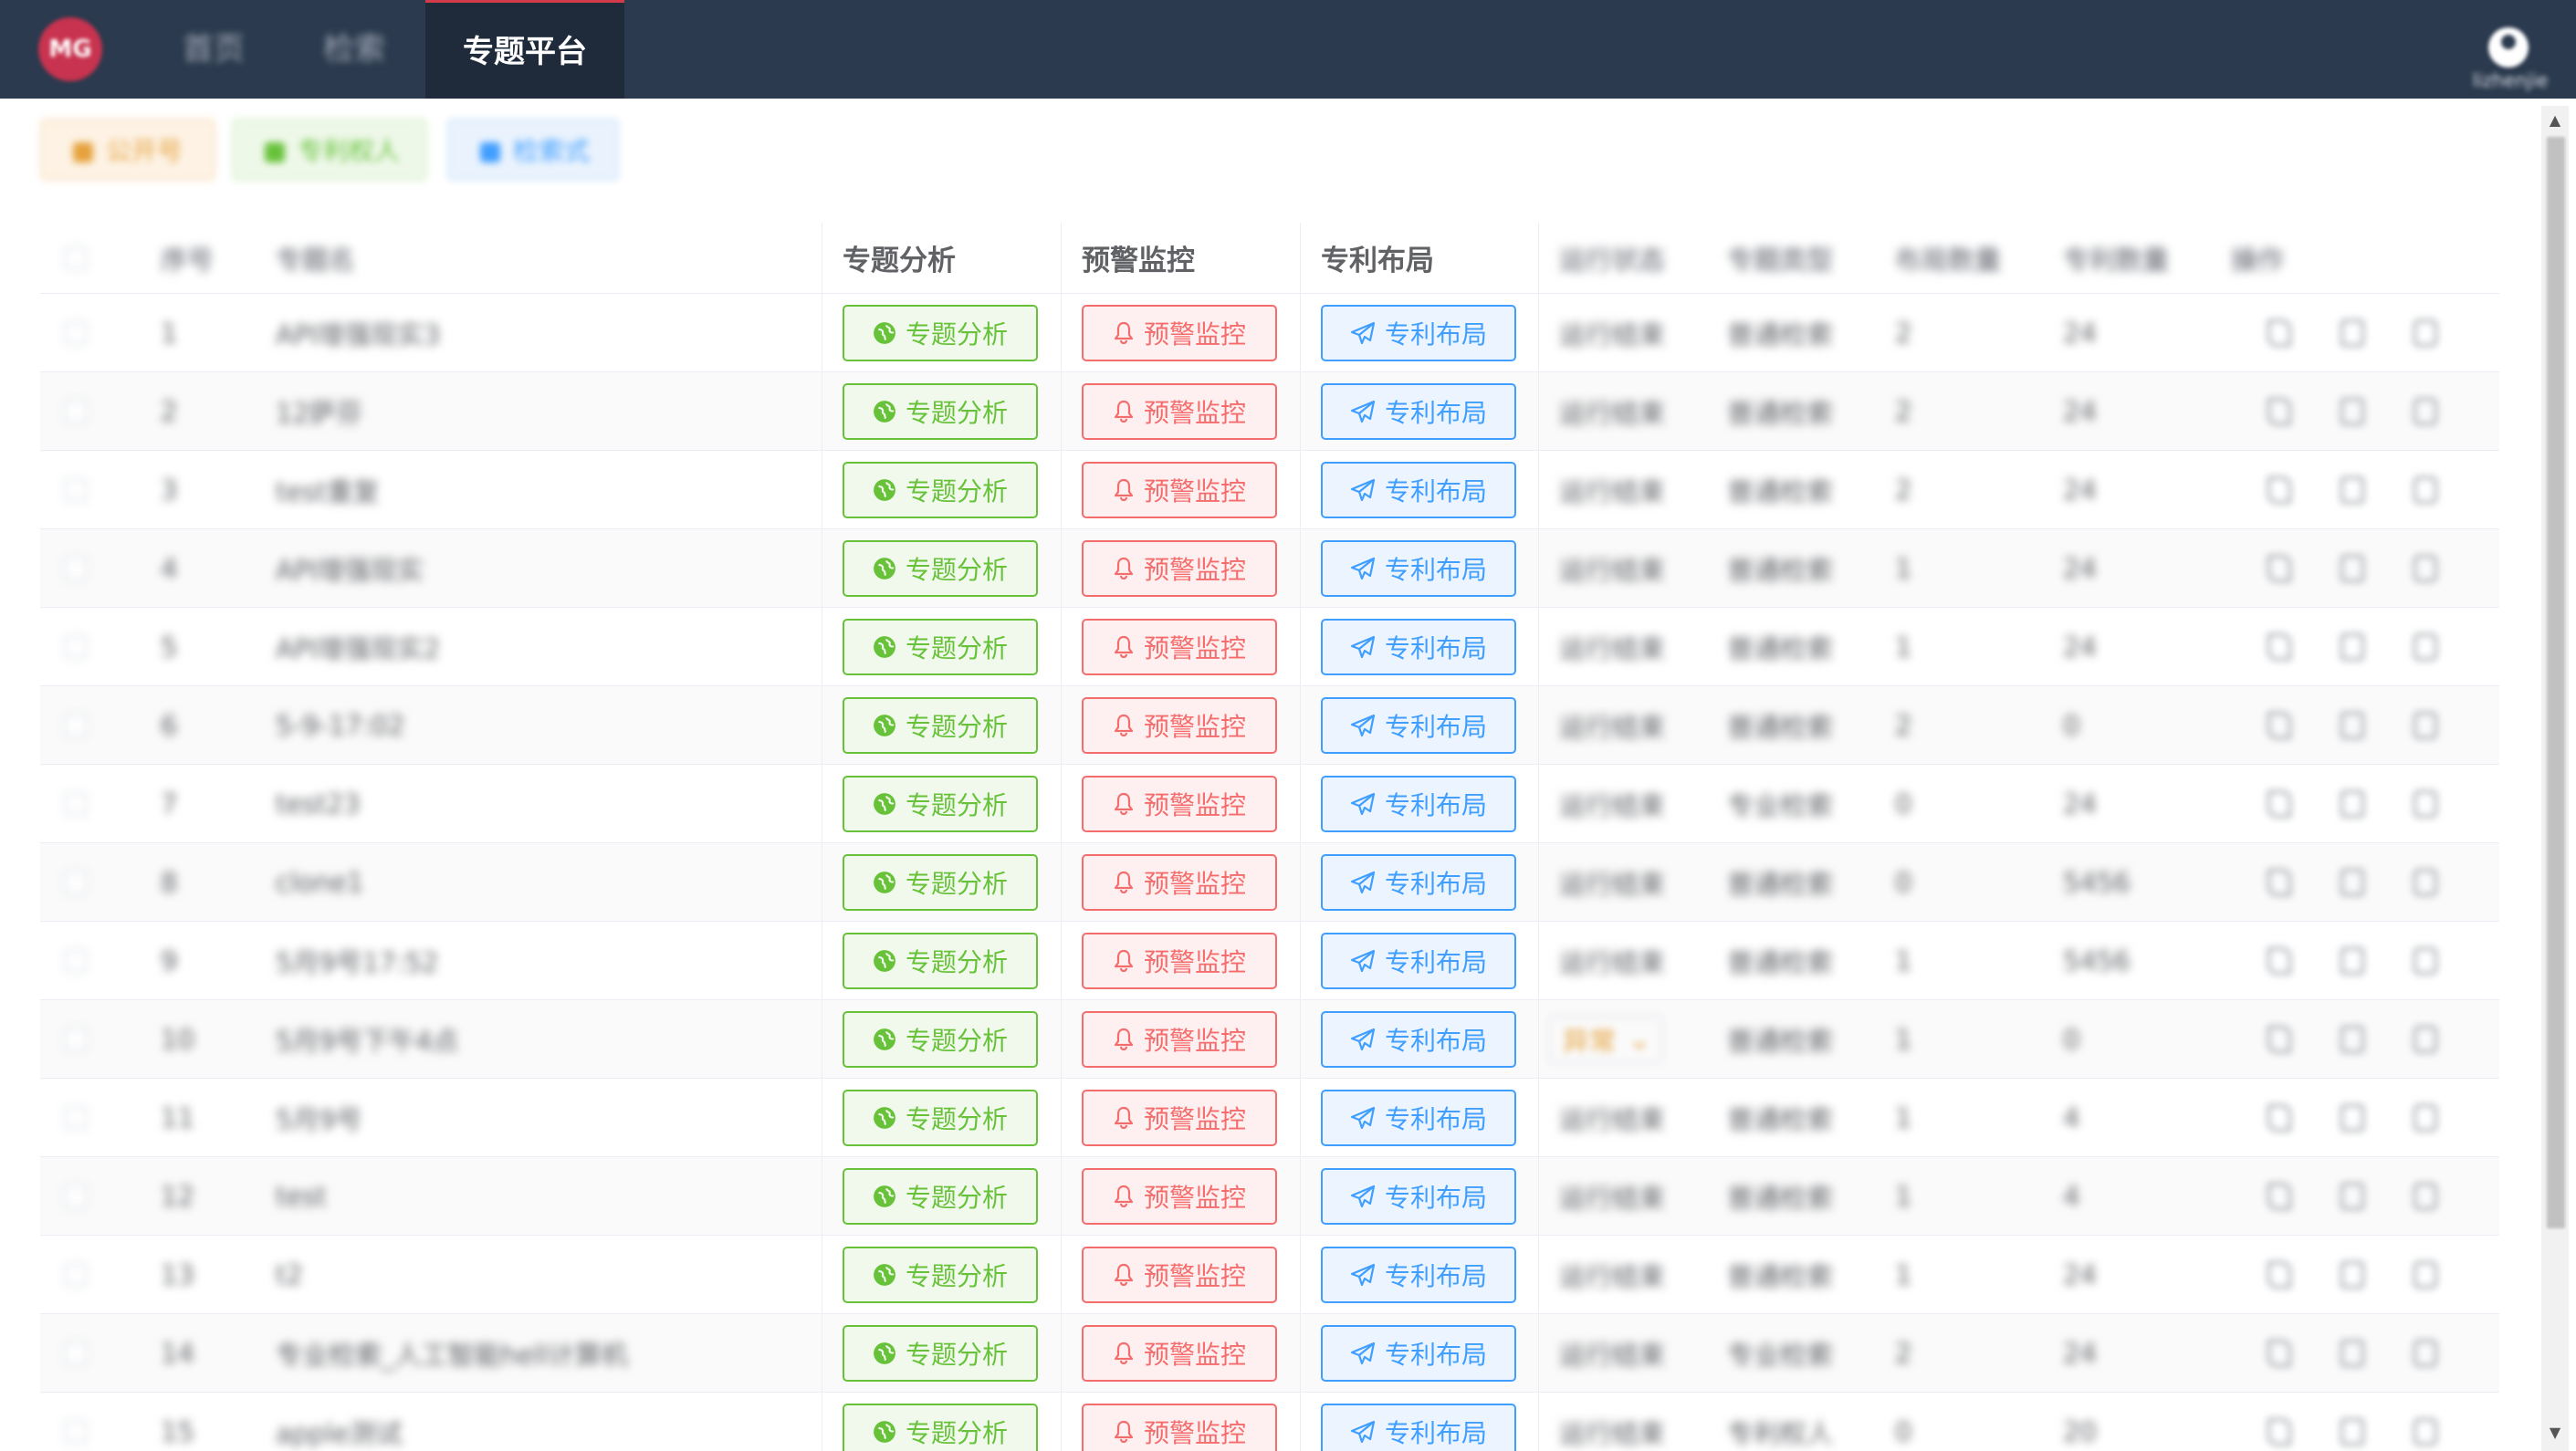 This screenshot has height=1451, width=2576. I want to click on nav-item-search: 检索, so click(354, 49).